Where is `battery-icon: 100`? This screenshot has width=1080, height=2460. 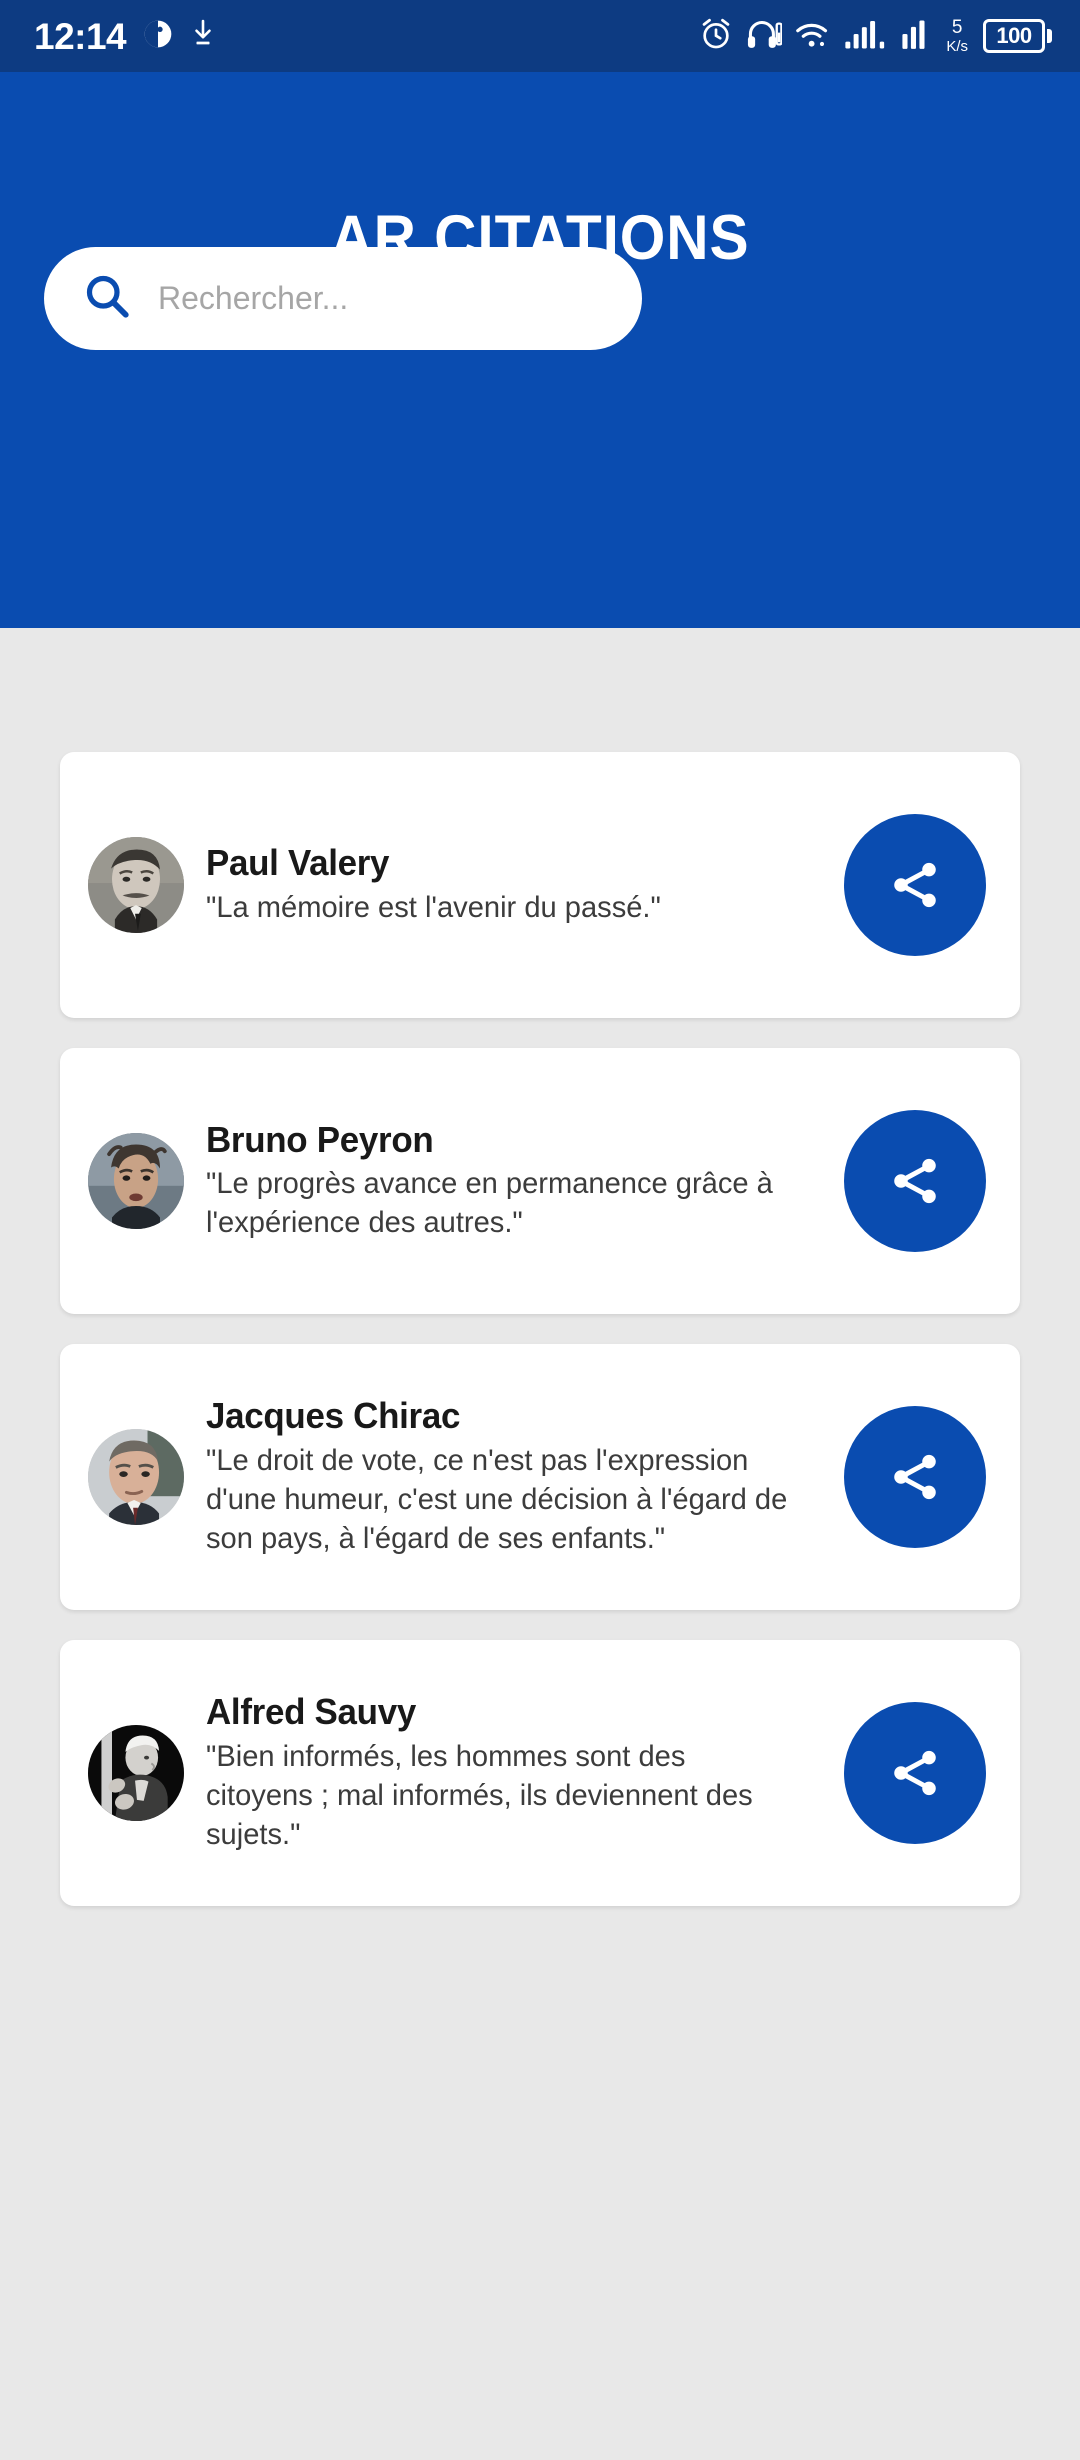 battery-icon: 100 is located at coordinates (1017, 36).